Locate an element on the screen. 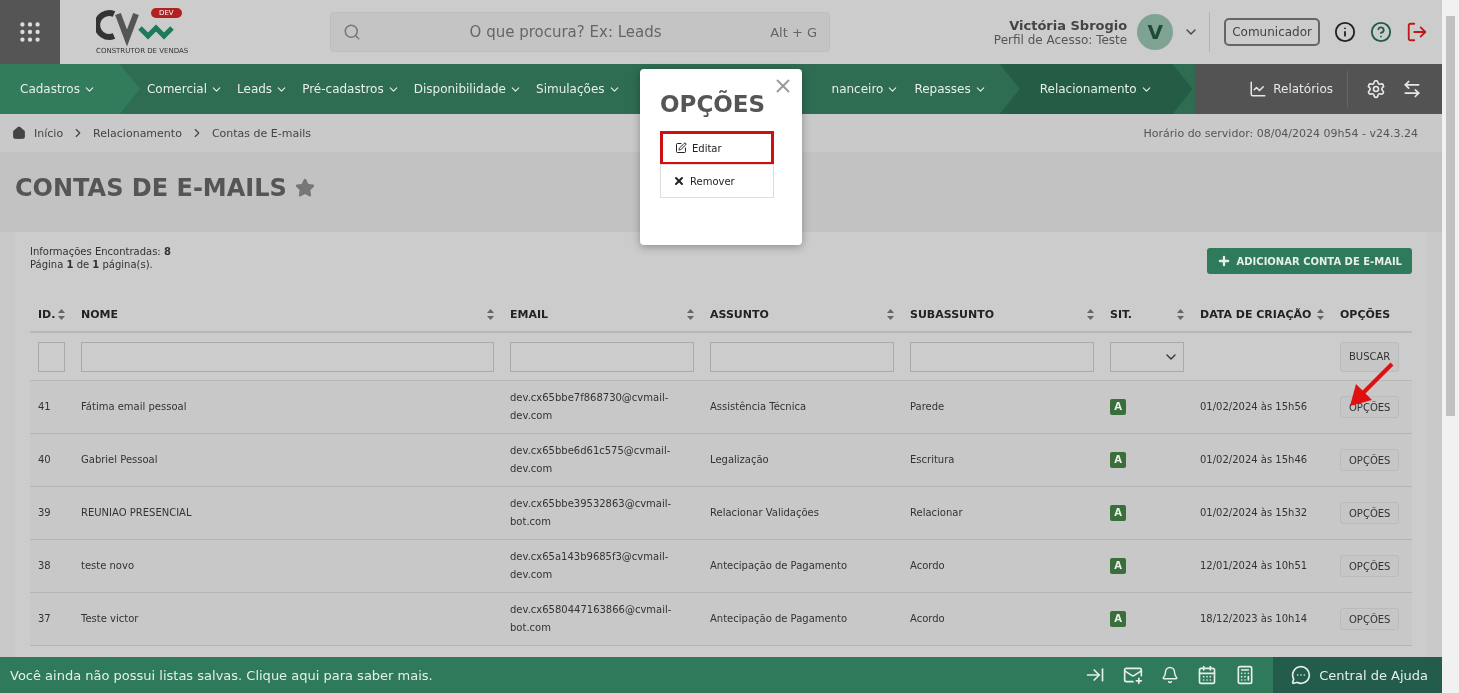 The height and width of the screenshot is (693, 1459). column-header: ASSUNTO is located at coordinates (739, 314).